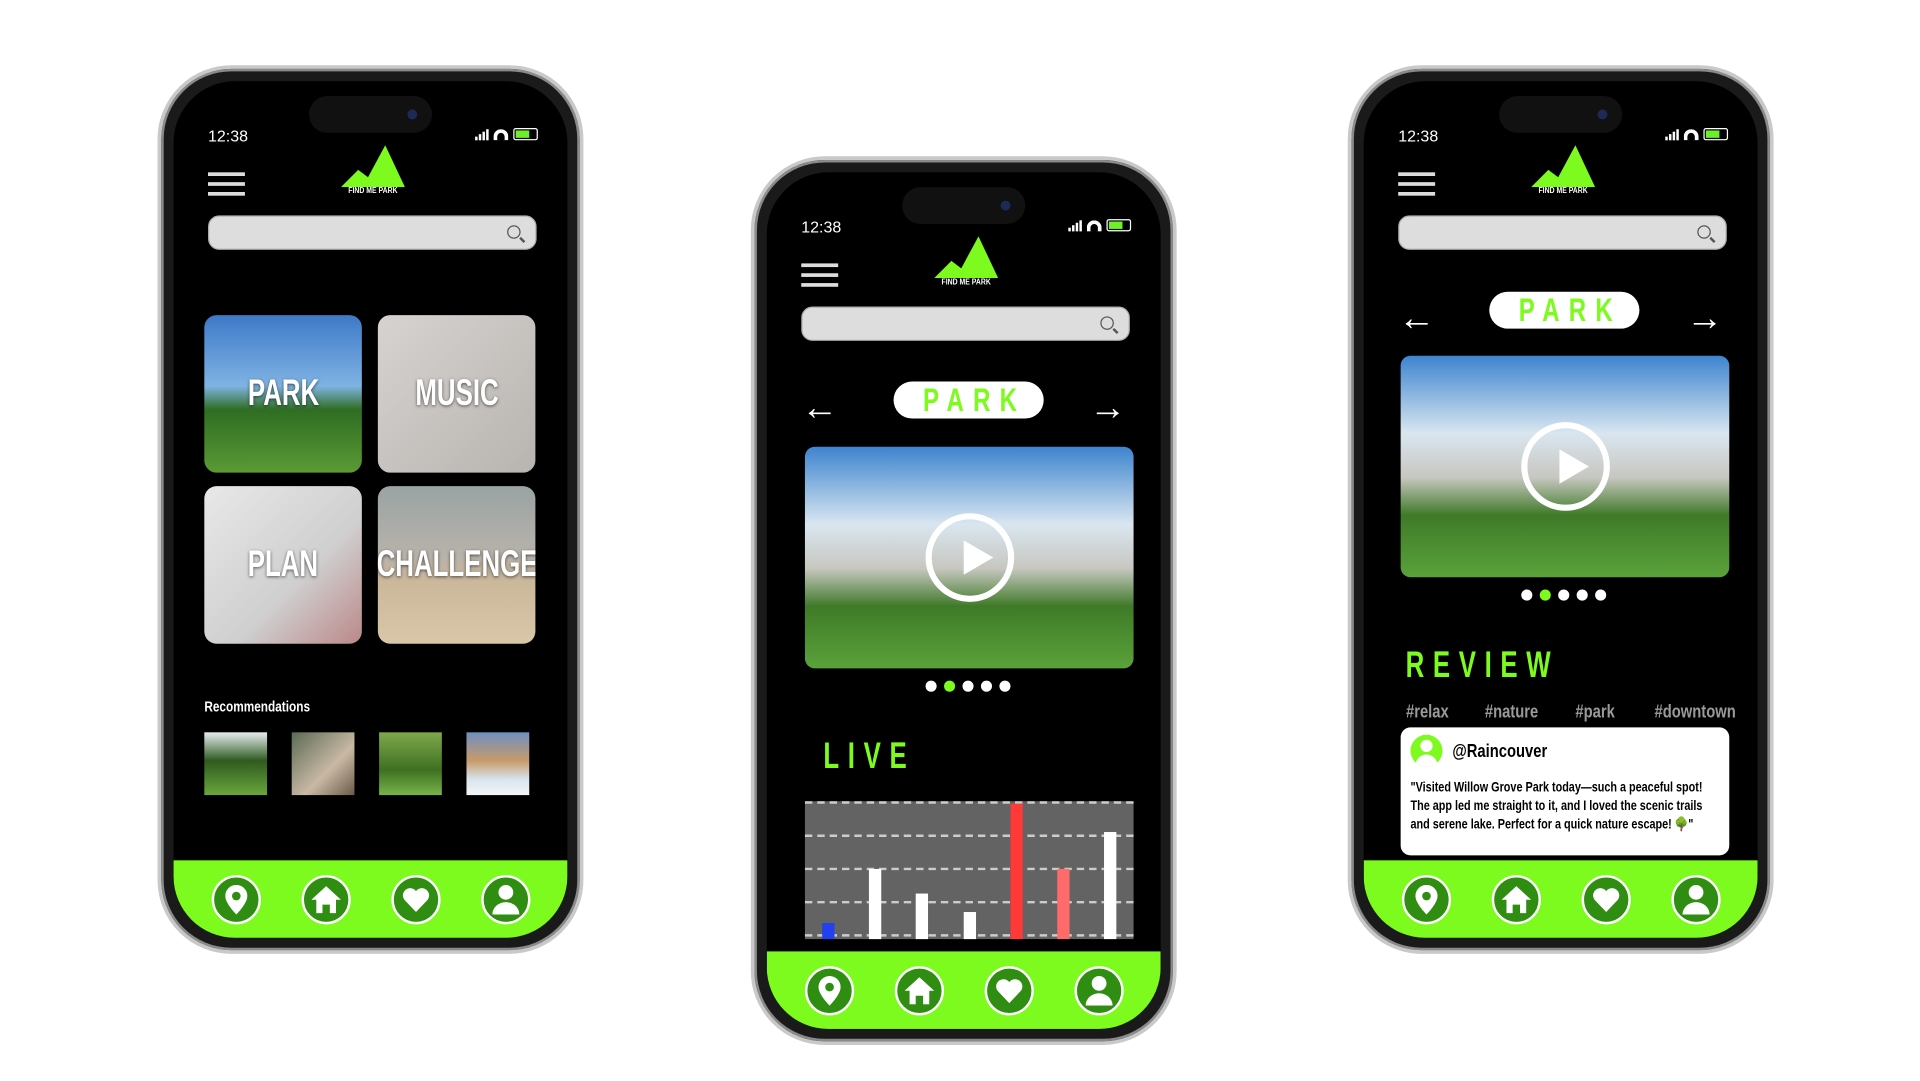 The image size is (1920, 1081). I want to click on tile-label: PLAN, so click(283, 564).